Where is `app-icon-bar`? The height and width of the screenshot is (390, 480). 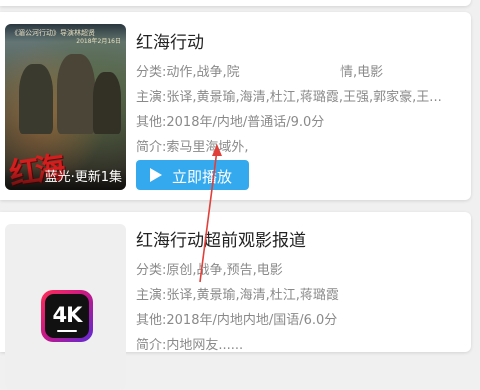 app-icon-bar is located at coordinates (67, 331).